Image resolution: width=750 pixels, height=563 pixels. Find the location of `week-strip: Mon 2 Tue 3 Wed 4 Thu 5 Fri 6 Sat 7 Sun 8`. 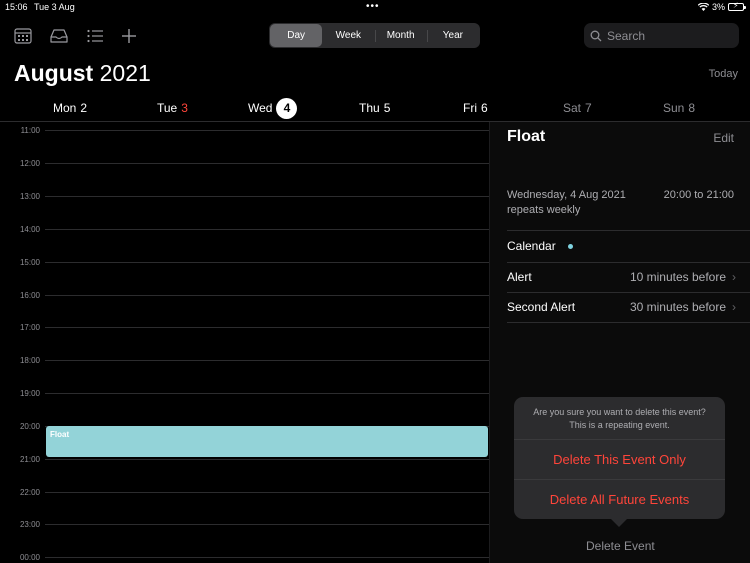

week-strip: Mon 2 Tue 3 Wed 4 Thu 5 Fri 6 Sat 7 Sun 8 is located at coordinates (375, 108).